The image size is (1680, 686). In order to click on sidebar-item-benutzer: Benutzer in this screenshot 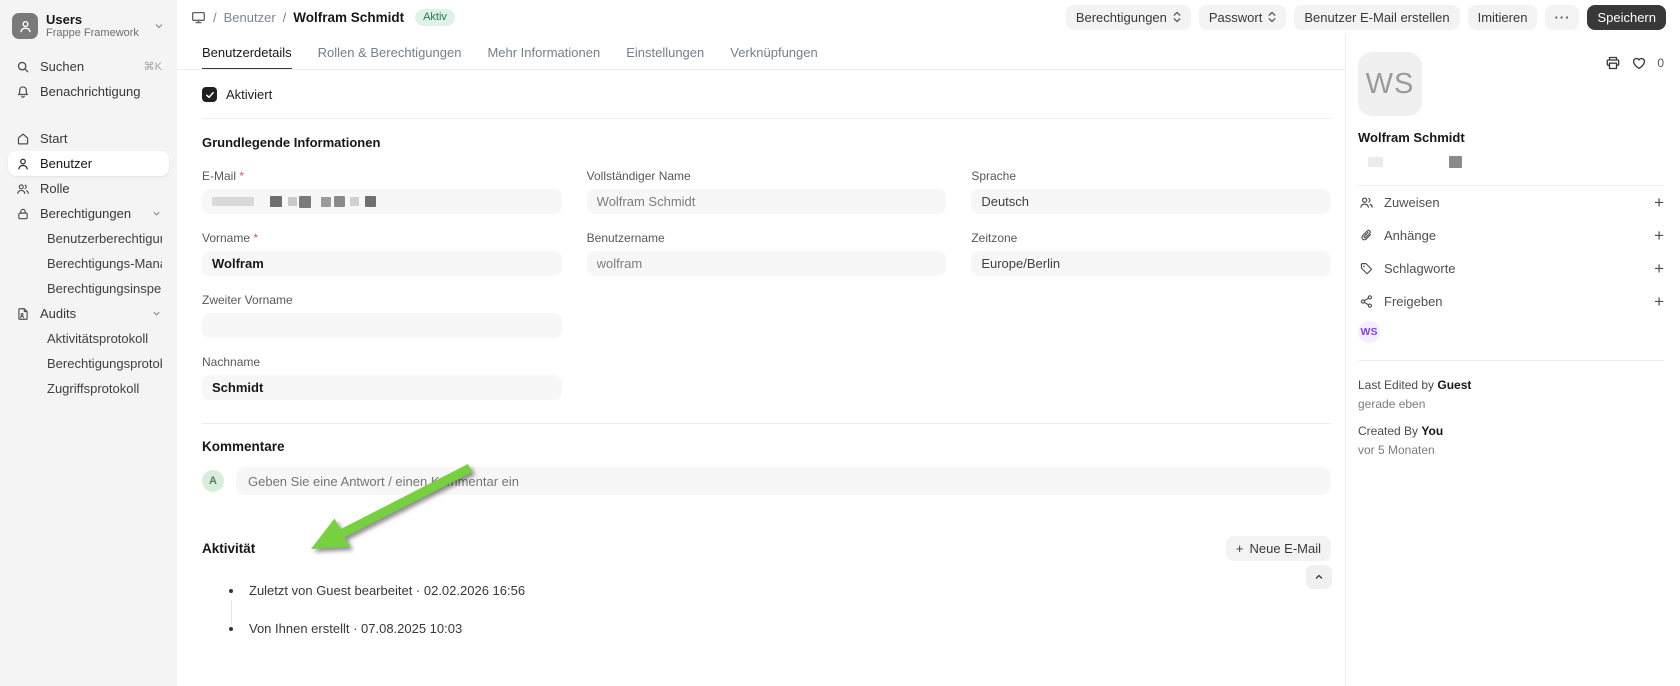, I will do `click(88, 163)`.